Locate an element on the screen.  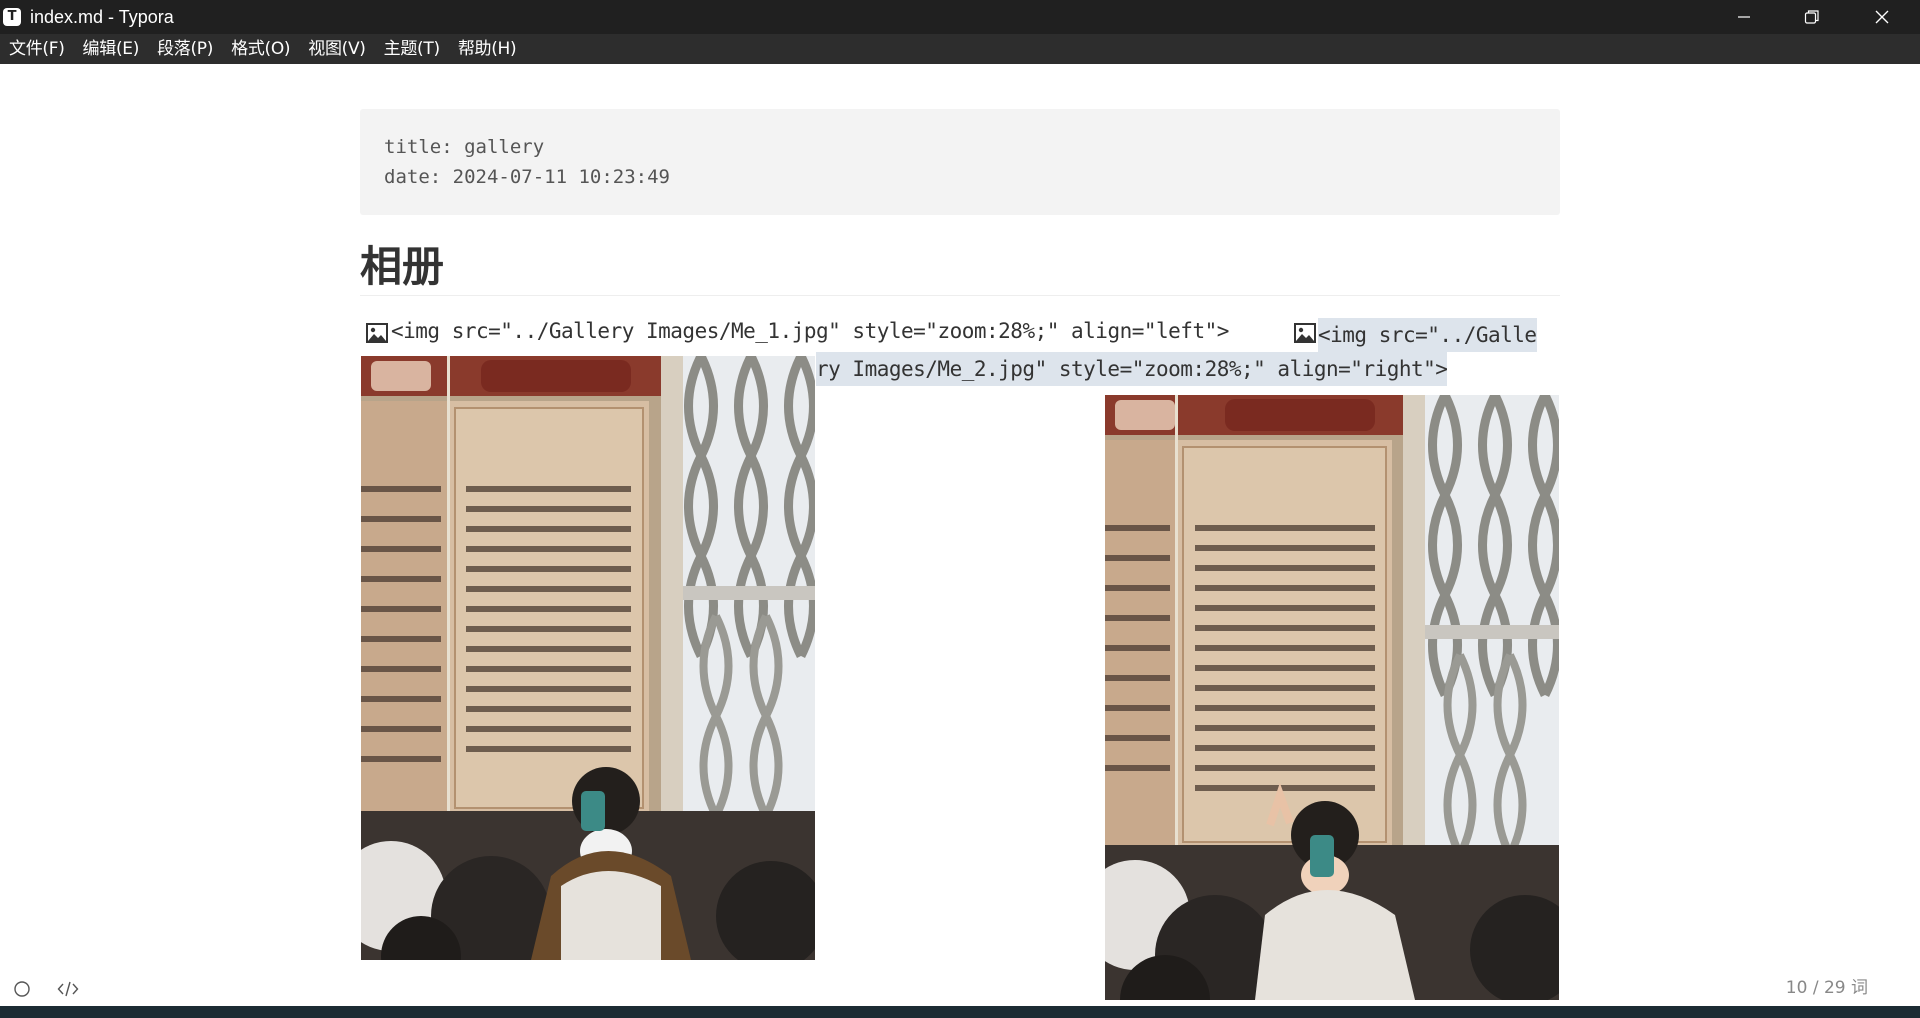
source-code-mode-icon is located at coordinates (68, 989).